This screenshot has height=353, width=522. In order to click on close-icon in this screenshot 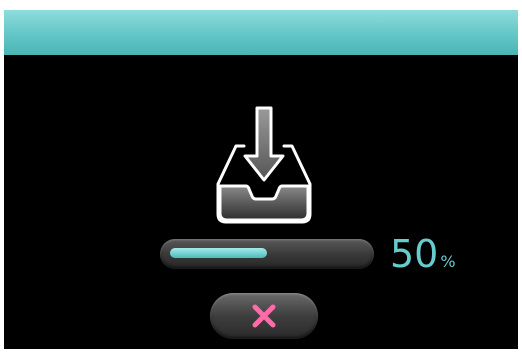, I will do `click(264, 316)`.